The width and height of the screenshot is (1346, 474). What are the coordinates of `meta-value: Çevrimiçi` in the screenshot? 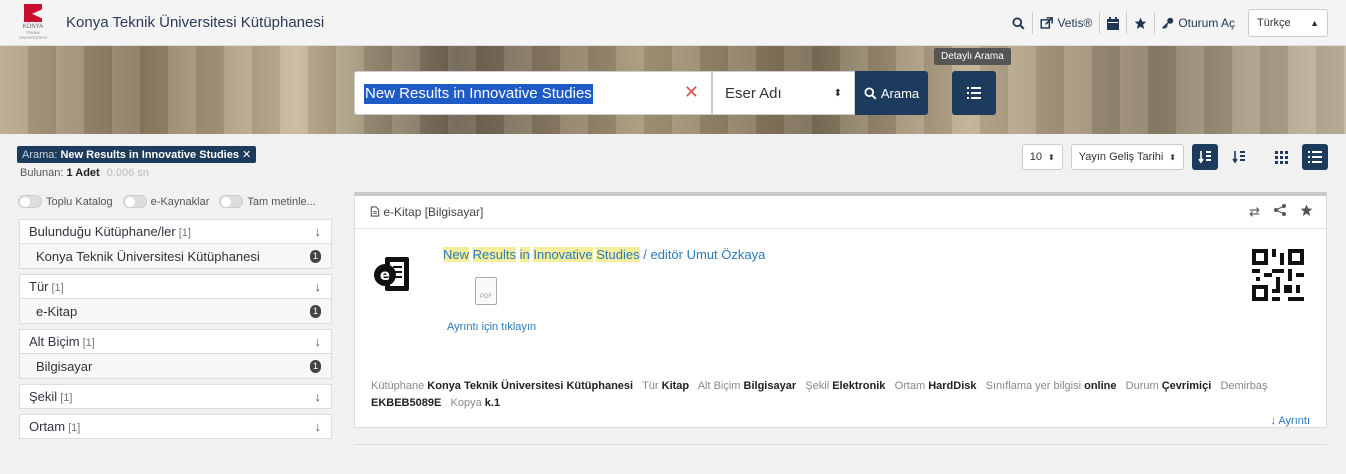 It's located at (1186, 386).